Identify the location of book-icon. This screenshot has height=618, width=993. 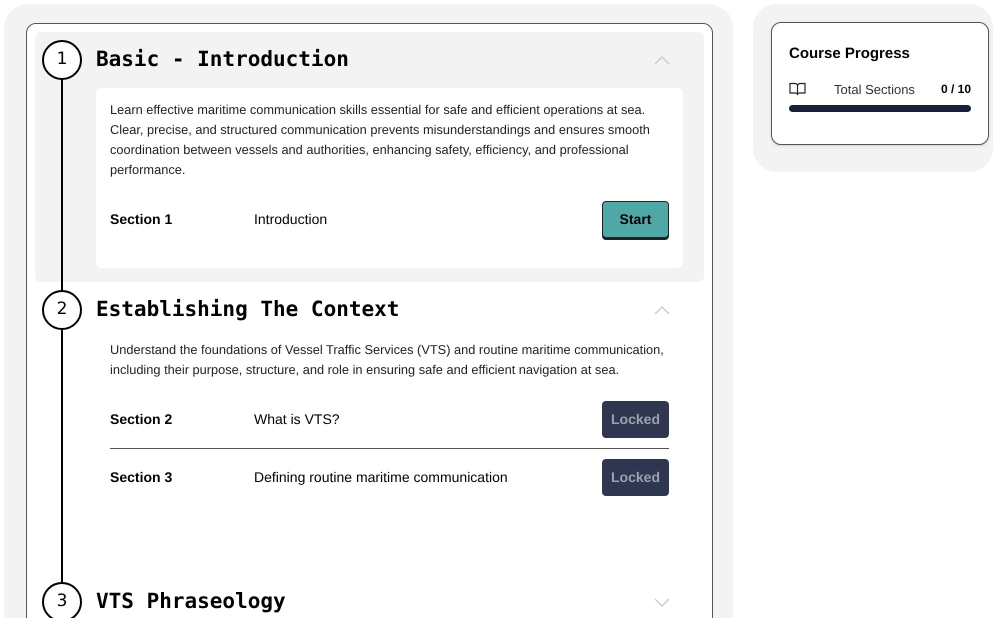
(797, 89).